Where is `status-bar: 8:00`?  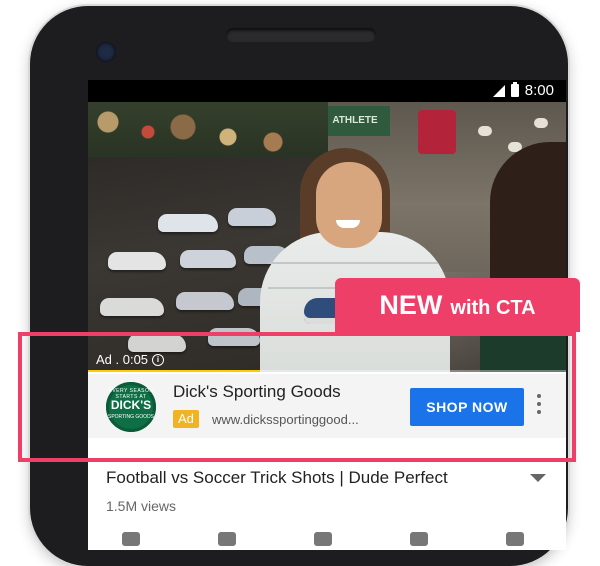
status-bar: 8:00 is located at coordinates (327, 91).